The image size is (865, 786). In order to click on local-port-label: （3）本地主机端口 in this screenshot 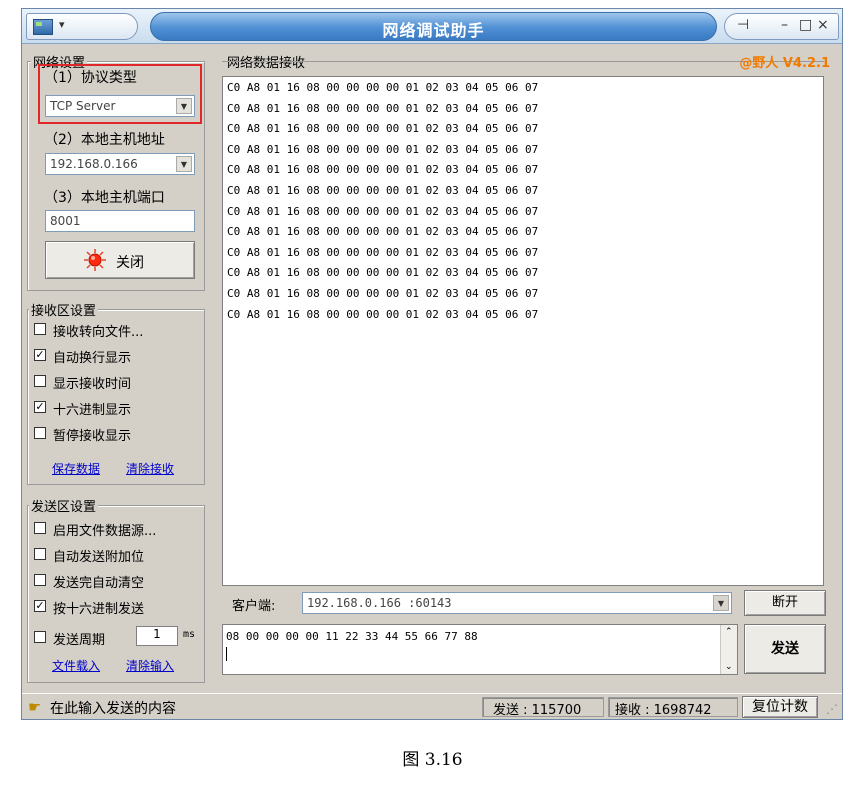, I will do `click(104, 198)`.